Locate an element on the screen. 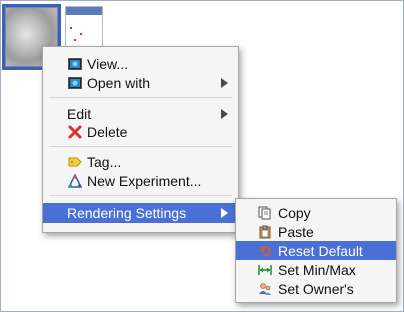 Image resolution: width=404 pixels, height=312 pixels. image-viewer-icon is located at coordinates (75, 63).